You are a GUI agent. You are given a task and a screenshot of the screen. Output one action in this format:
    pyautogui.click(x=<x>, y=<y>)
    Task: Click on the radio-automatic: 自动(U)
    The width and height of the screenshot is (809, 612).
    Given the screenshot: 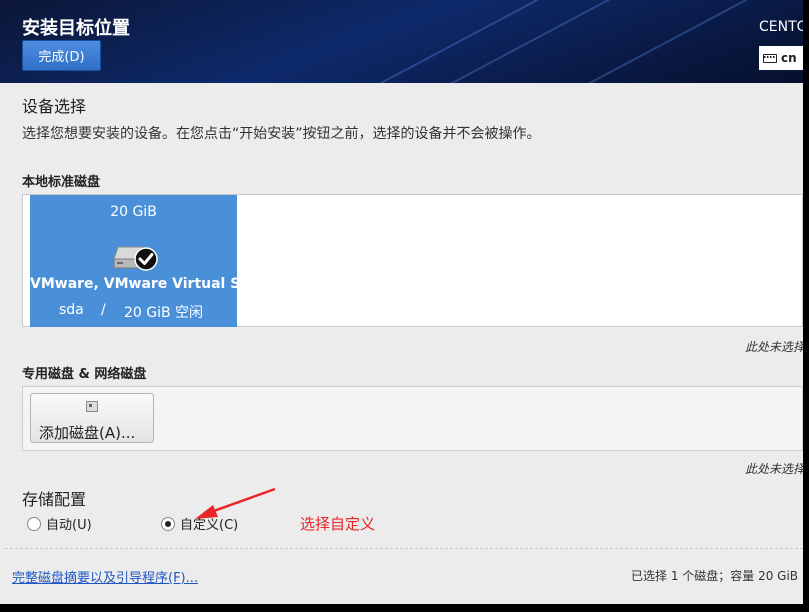 What is the action you would take?
    pyautogui.click(x=59, y=523)
    